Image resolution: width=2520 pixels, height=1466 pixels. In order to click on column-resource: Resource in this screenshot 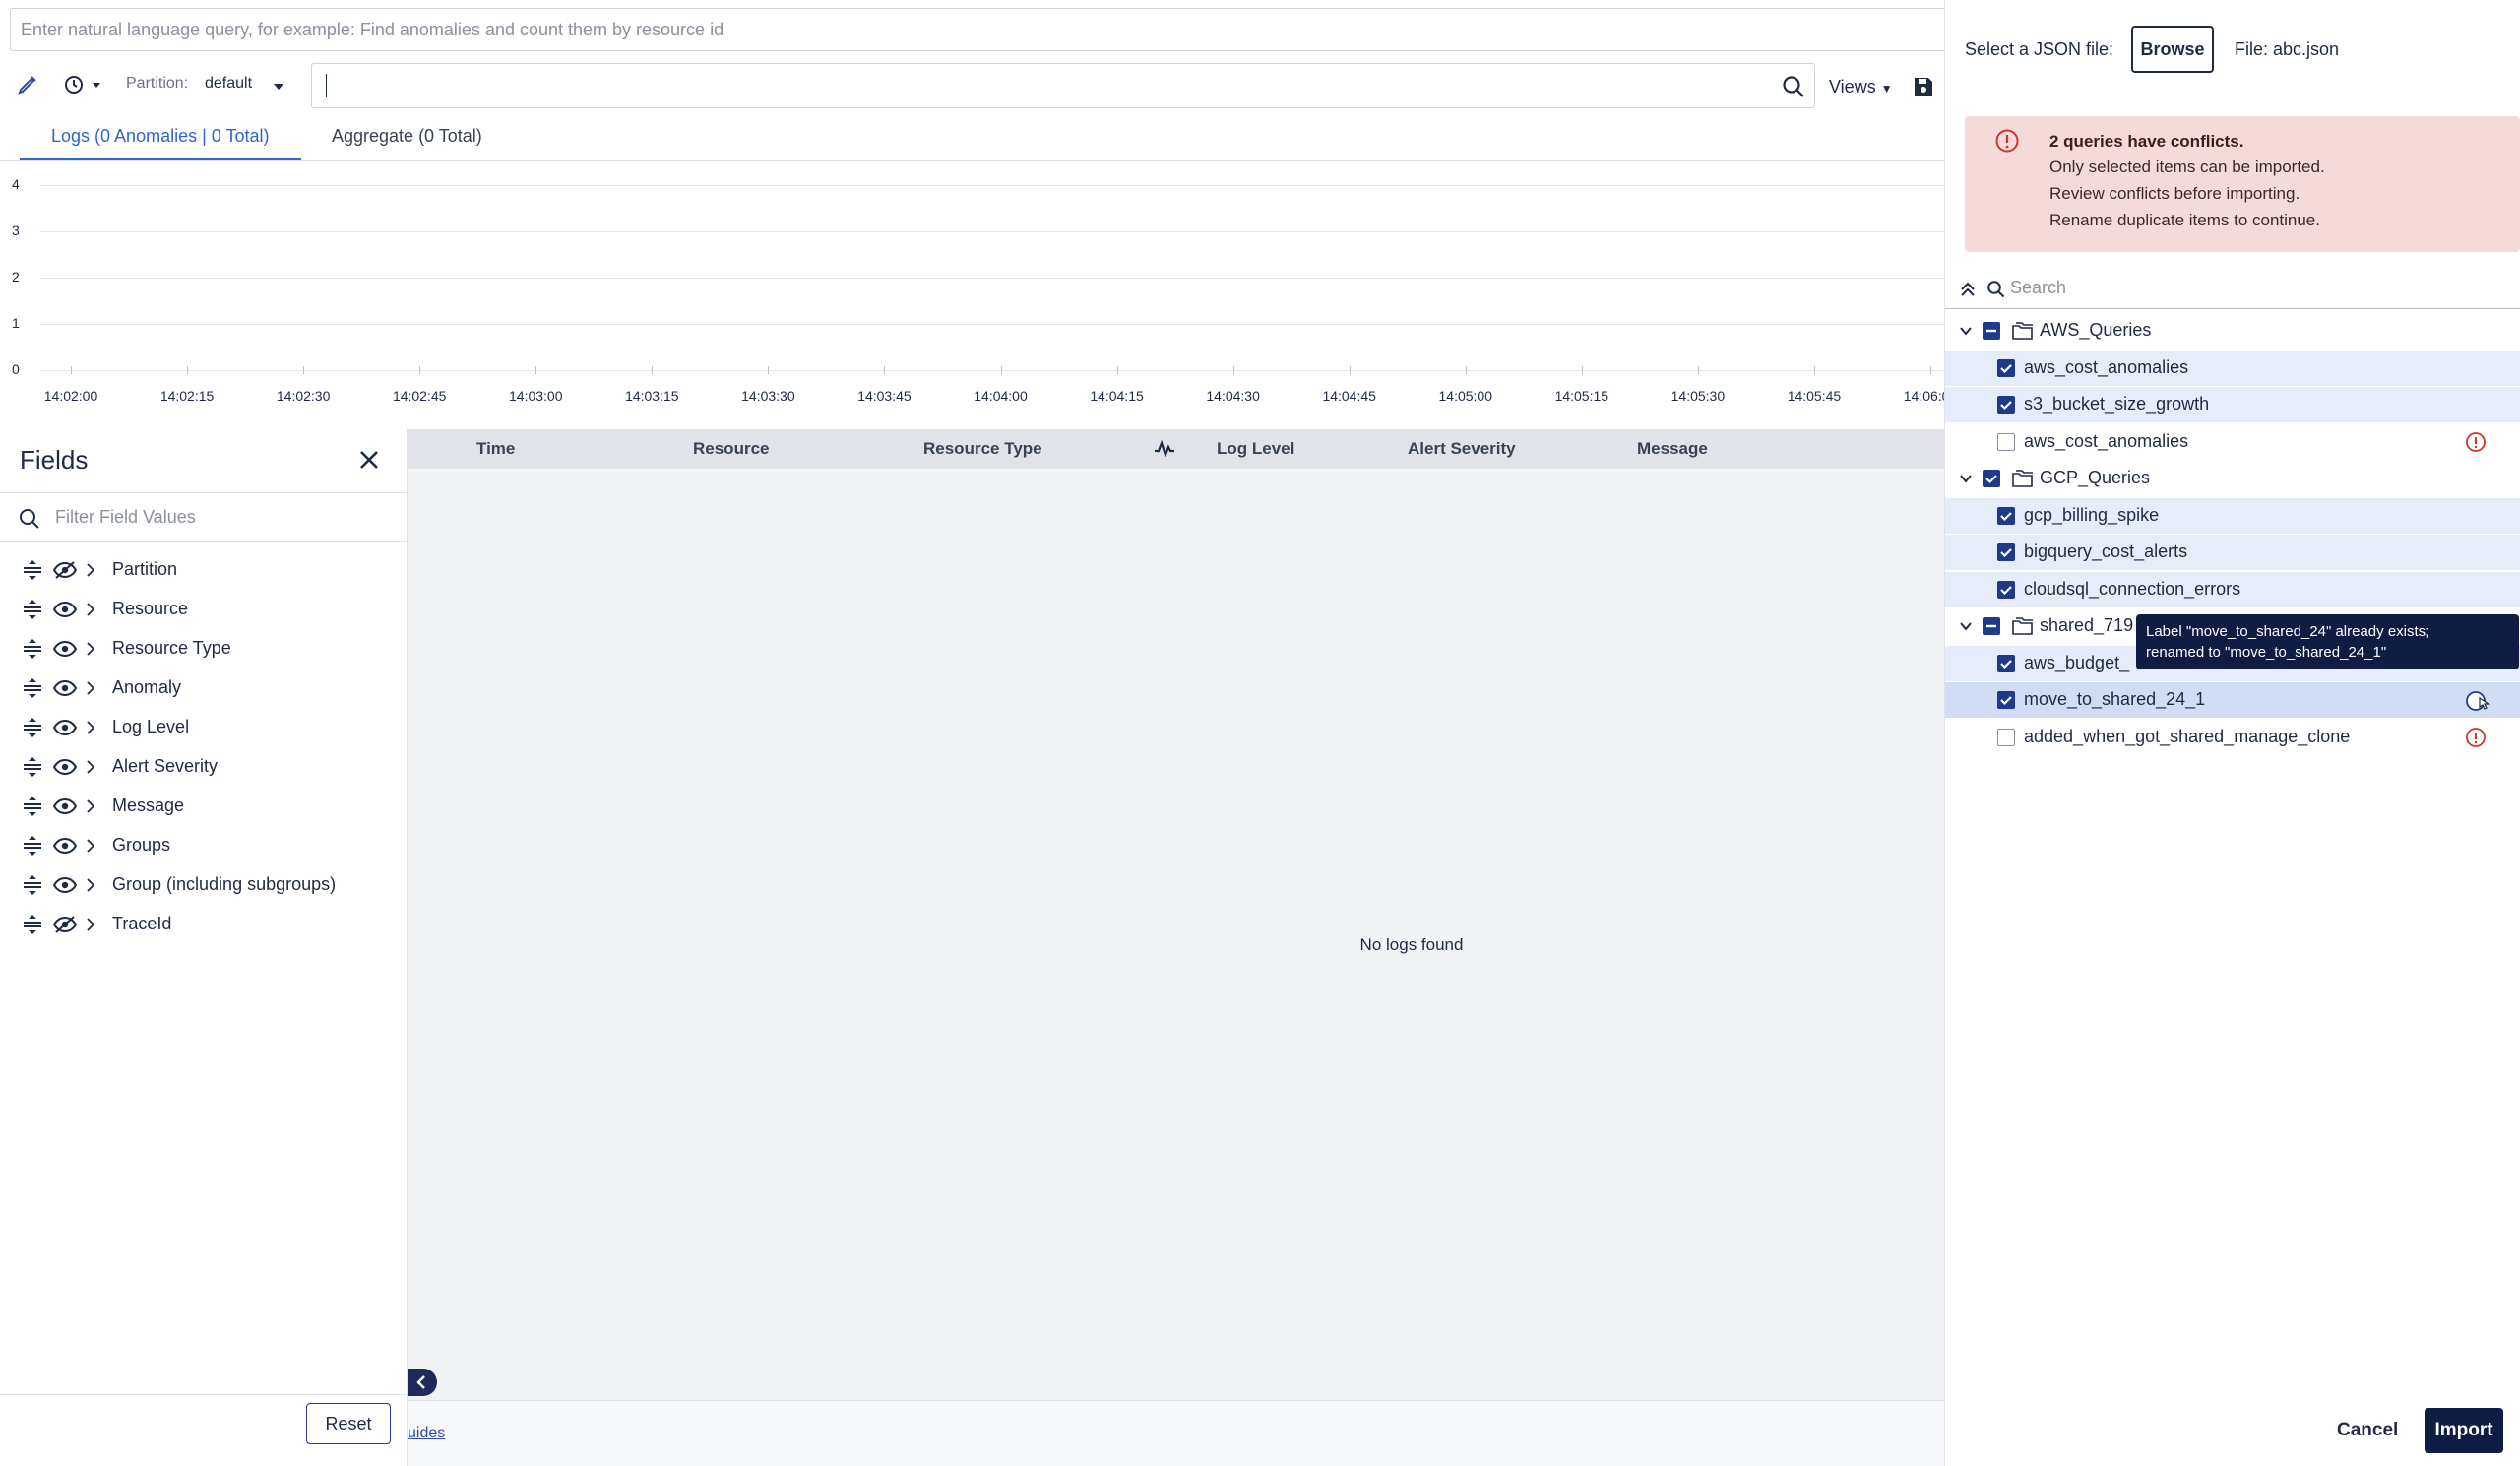, I will do `click(731, 449)`.